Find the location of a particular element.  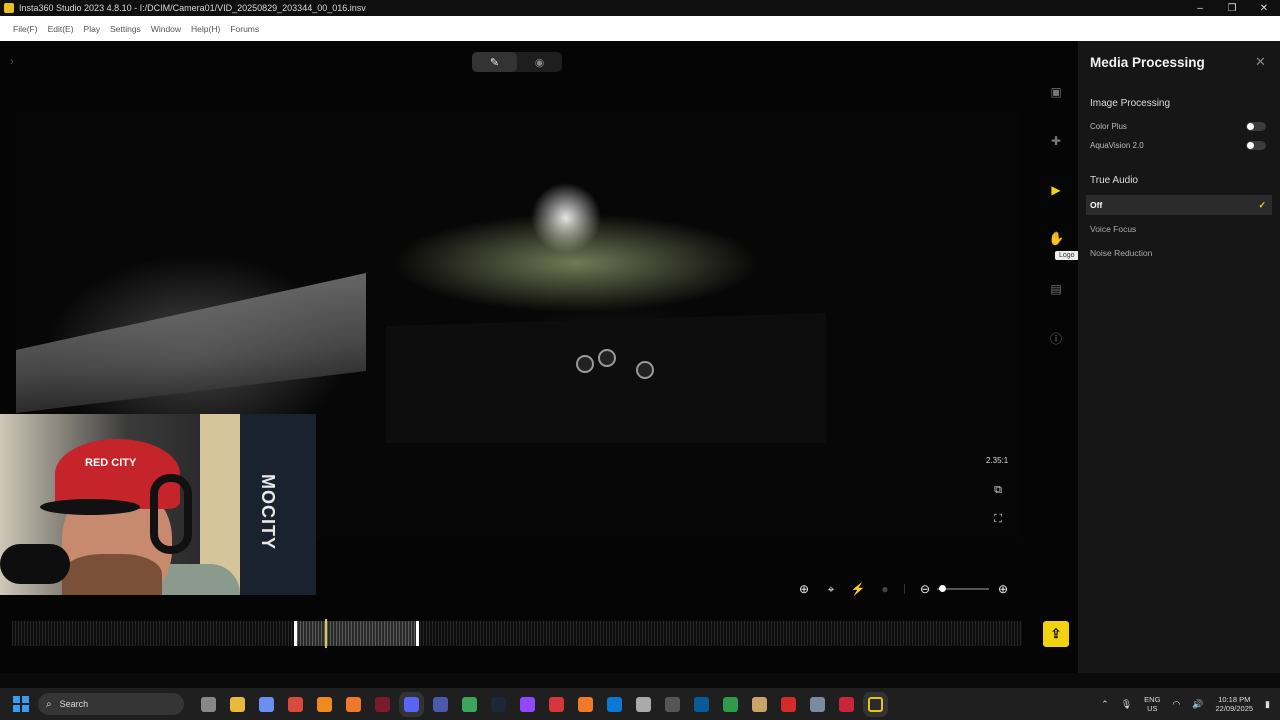

task-view-icon is located at coordinates (208, 704).